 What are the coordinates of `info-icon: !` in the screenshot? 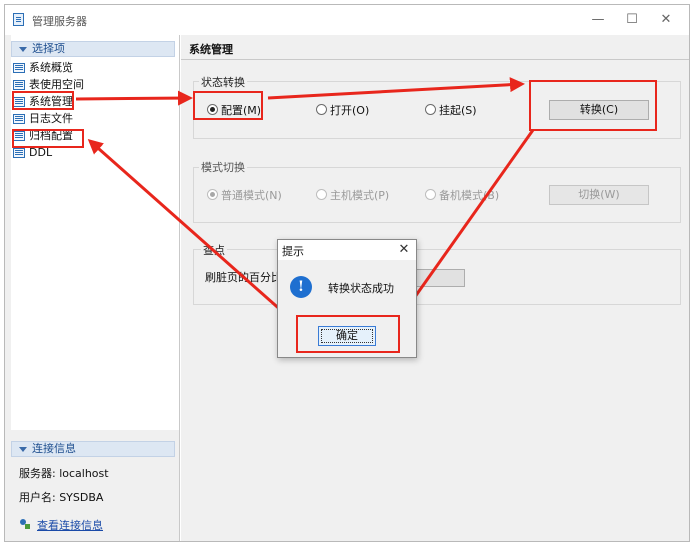 It's located at (301, 287).